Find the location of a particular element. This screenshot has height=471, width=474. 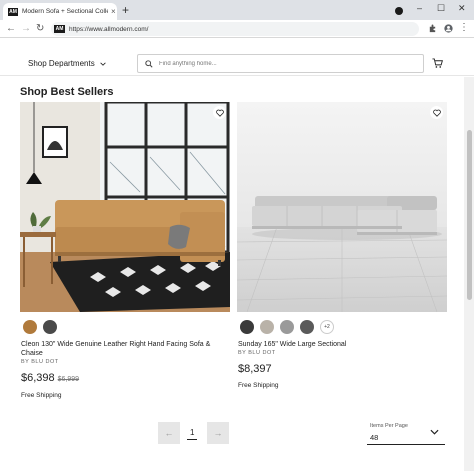

arrow-left-icon: ← is located at coordinates (169, 433).